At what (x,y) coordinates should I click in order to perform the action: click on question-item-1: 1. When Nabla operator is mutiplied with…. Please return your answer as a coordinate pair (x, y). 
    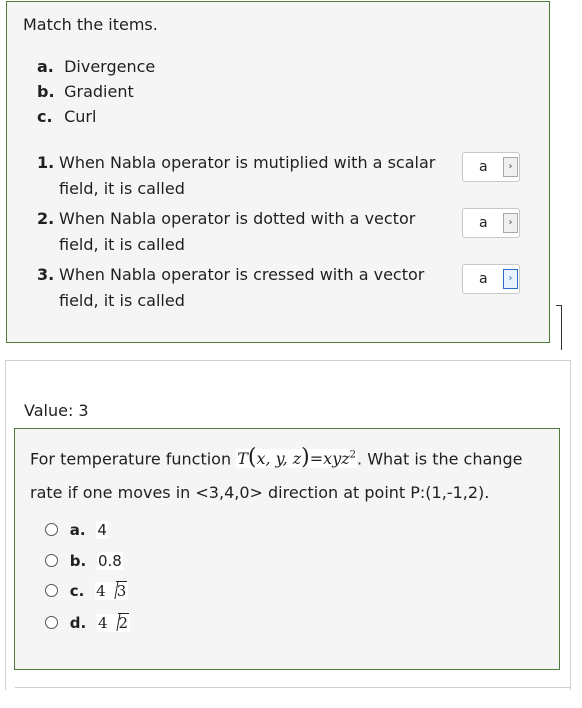
    Looking at the image, I should click on (247, 176).